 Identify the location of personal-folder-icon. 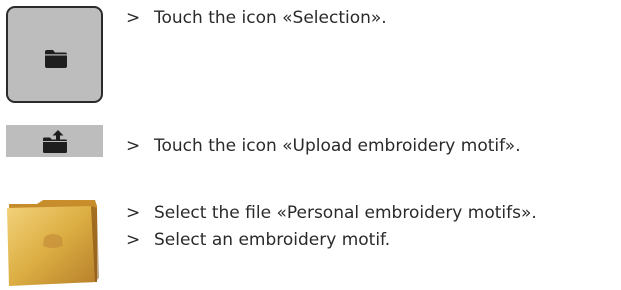
(53, 243).